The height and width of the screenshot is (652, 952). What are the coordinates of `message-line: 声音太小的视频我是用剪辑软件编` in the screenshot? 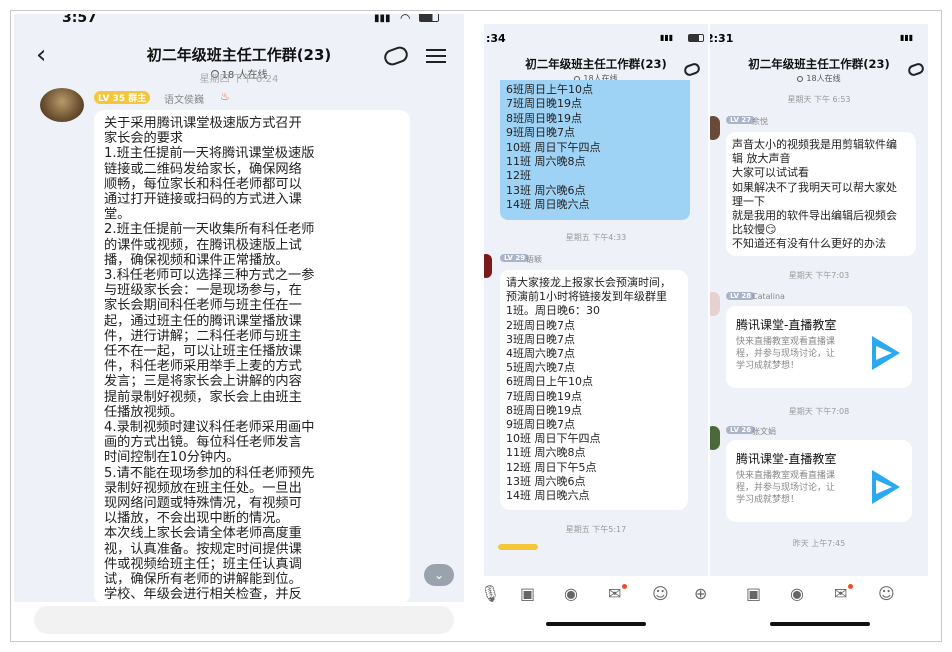 It's located at (814, 144).